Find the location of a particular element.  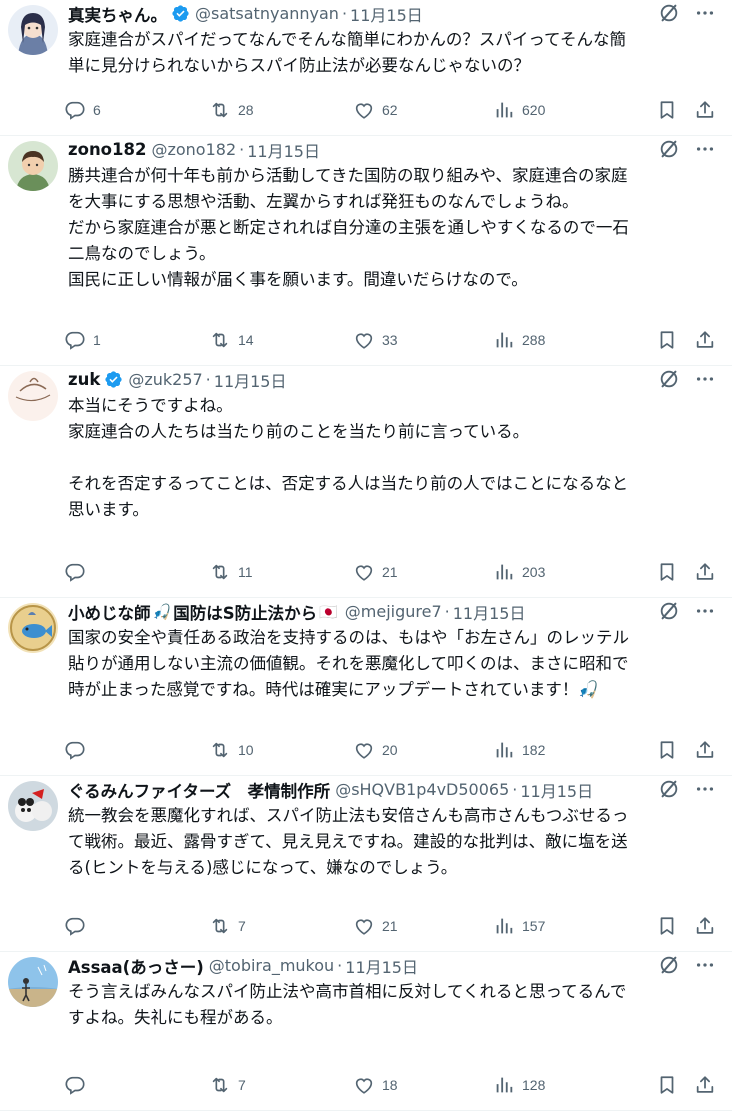

user-handle: @zono182 is located at coordinates (193, 149).